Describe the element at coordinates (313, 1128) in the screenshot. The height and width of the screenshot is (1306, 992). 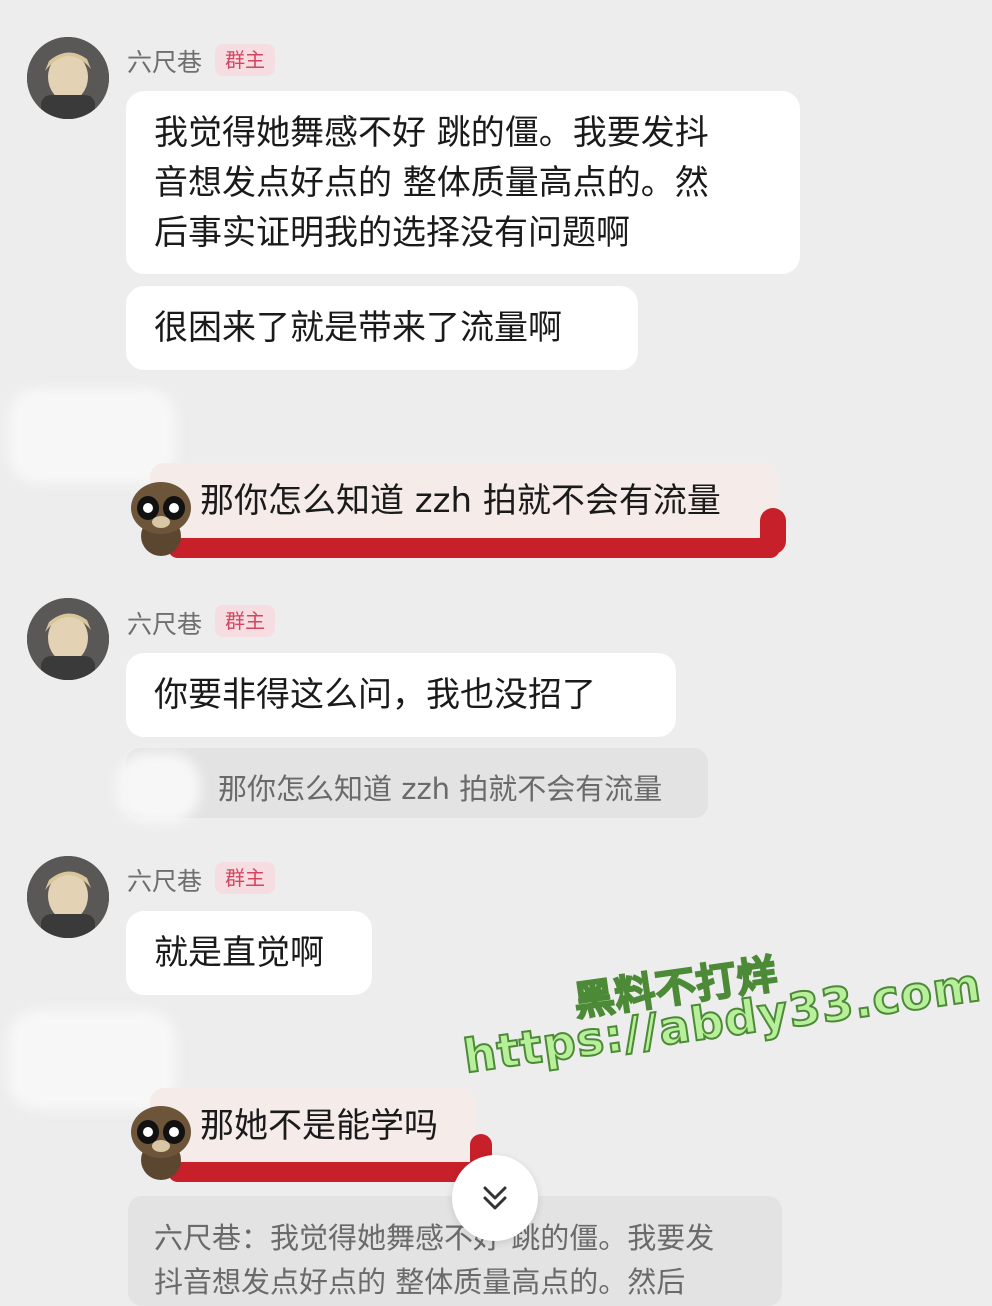
I see `my-message-bubble: 那她不是能学吗` at that location.